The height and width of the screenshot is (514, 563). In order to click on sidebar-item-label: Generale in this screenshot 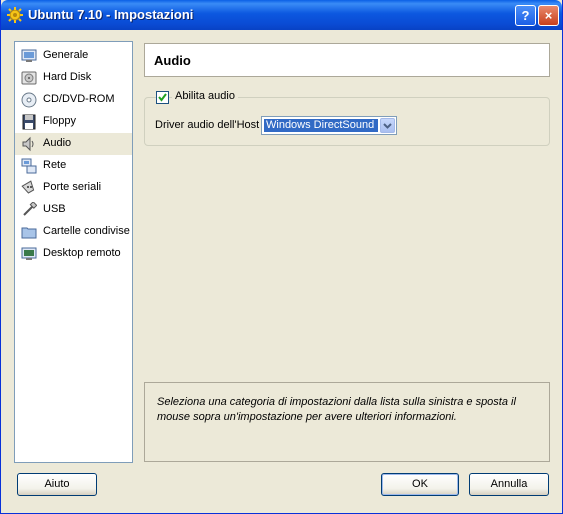, I will do `click(66, 55)`.